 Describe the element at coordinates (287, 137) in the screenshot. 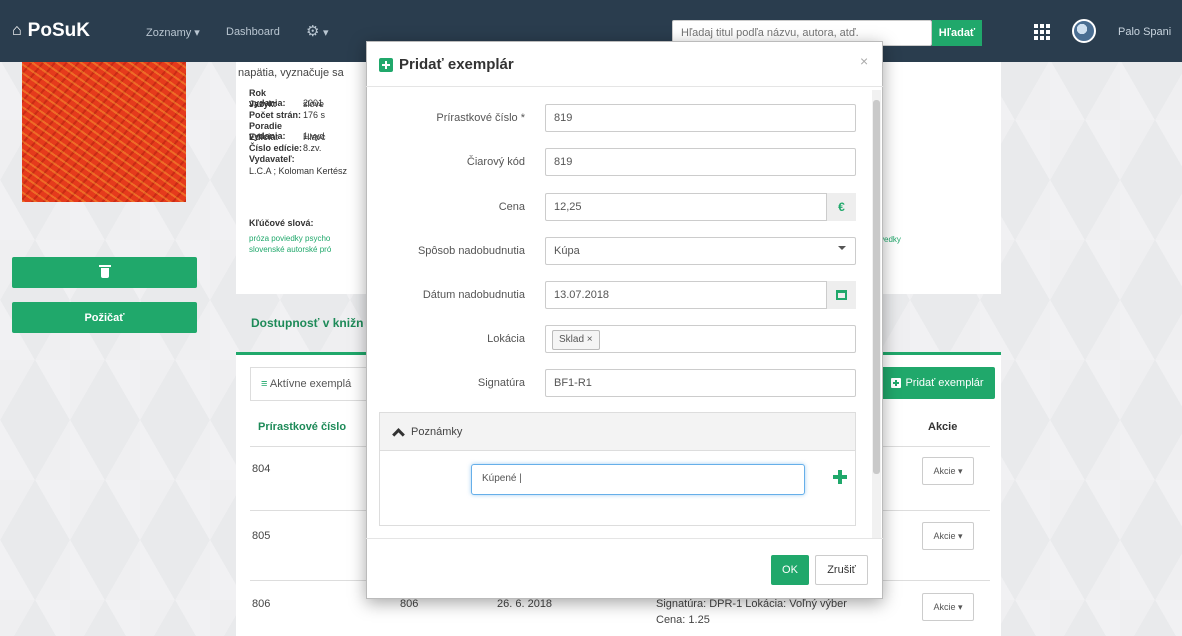

I see `meta-series: Edícia: Hlavc` at that location.